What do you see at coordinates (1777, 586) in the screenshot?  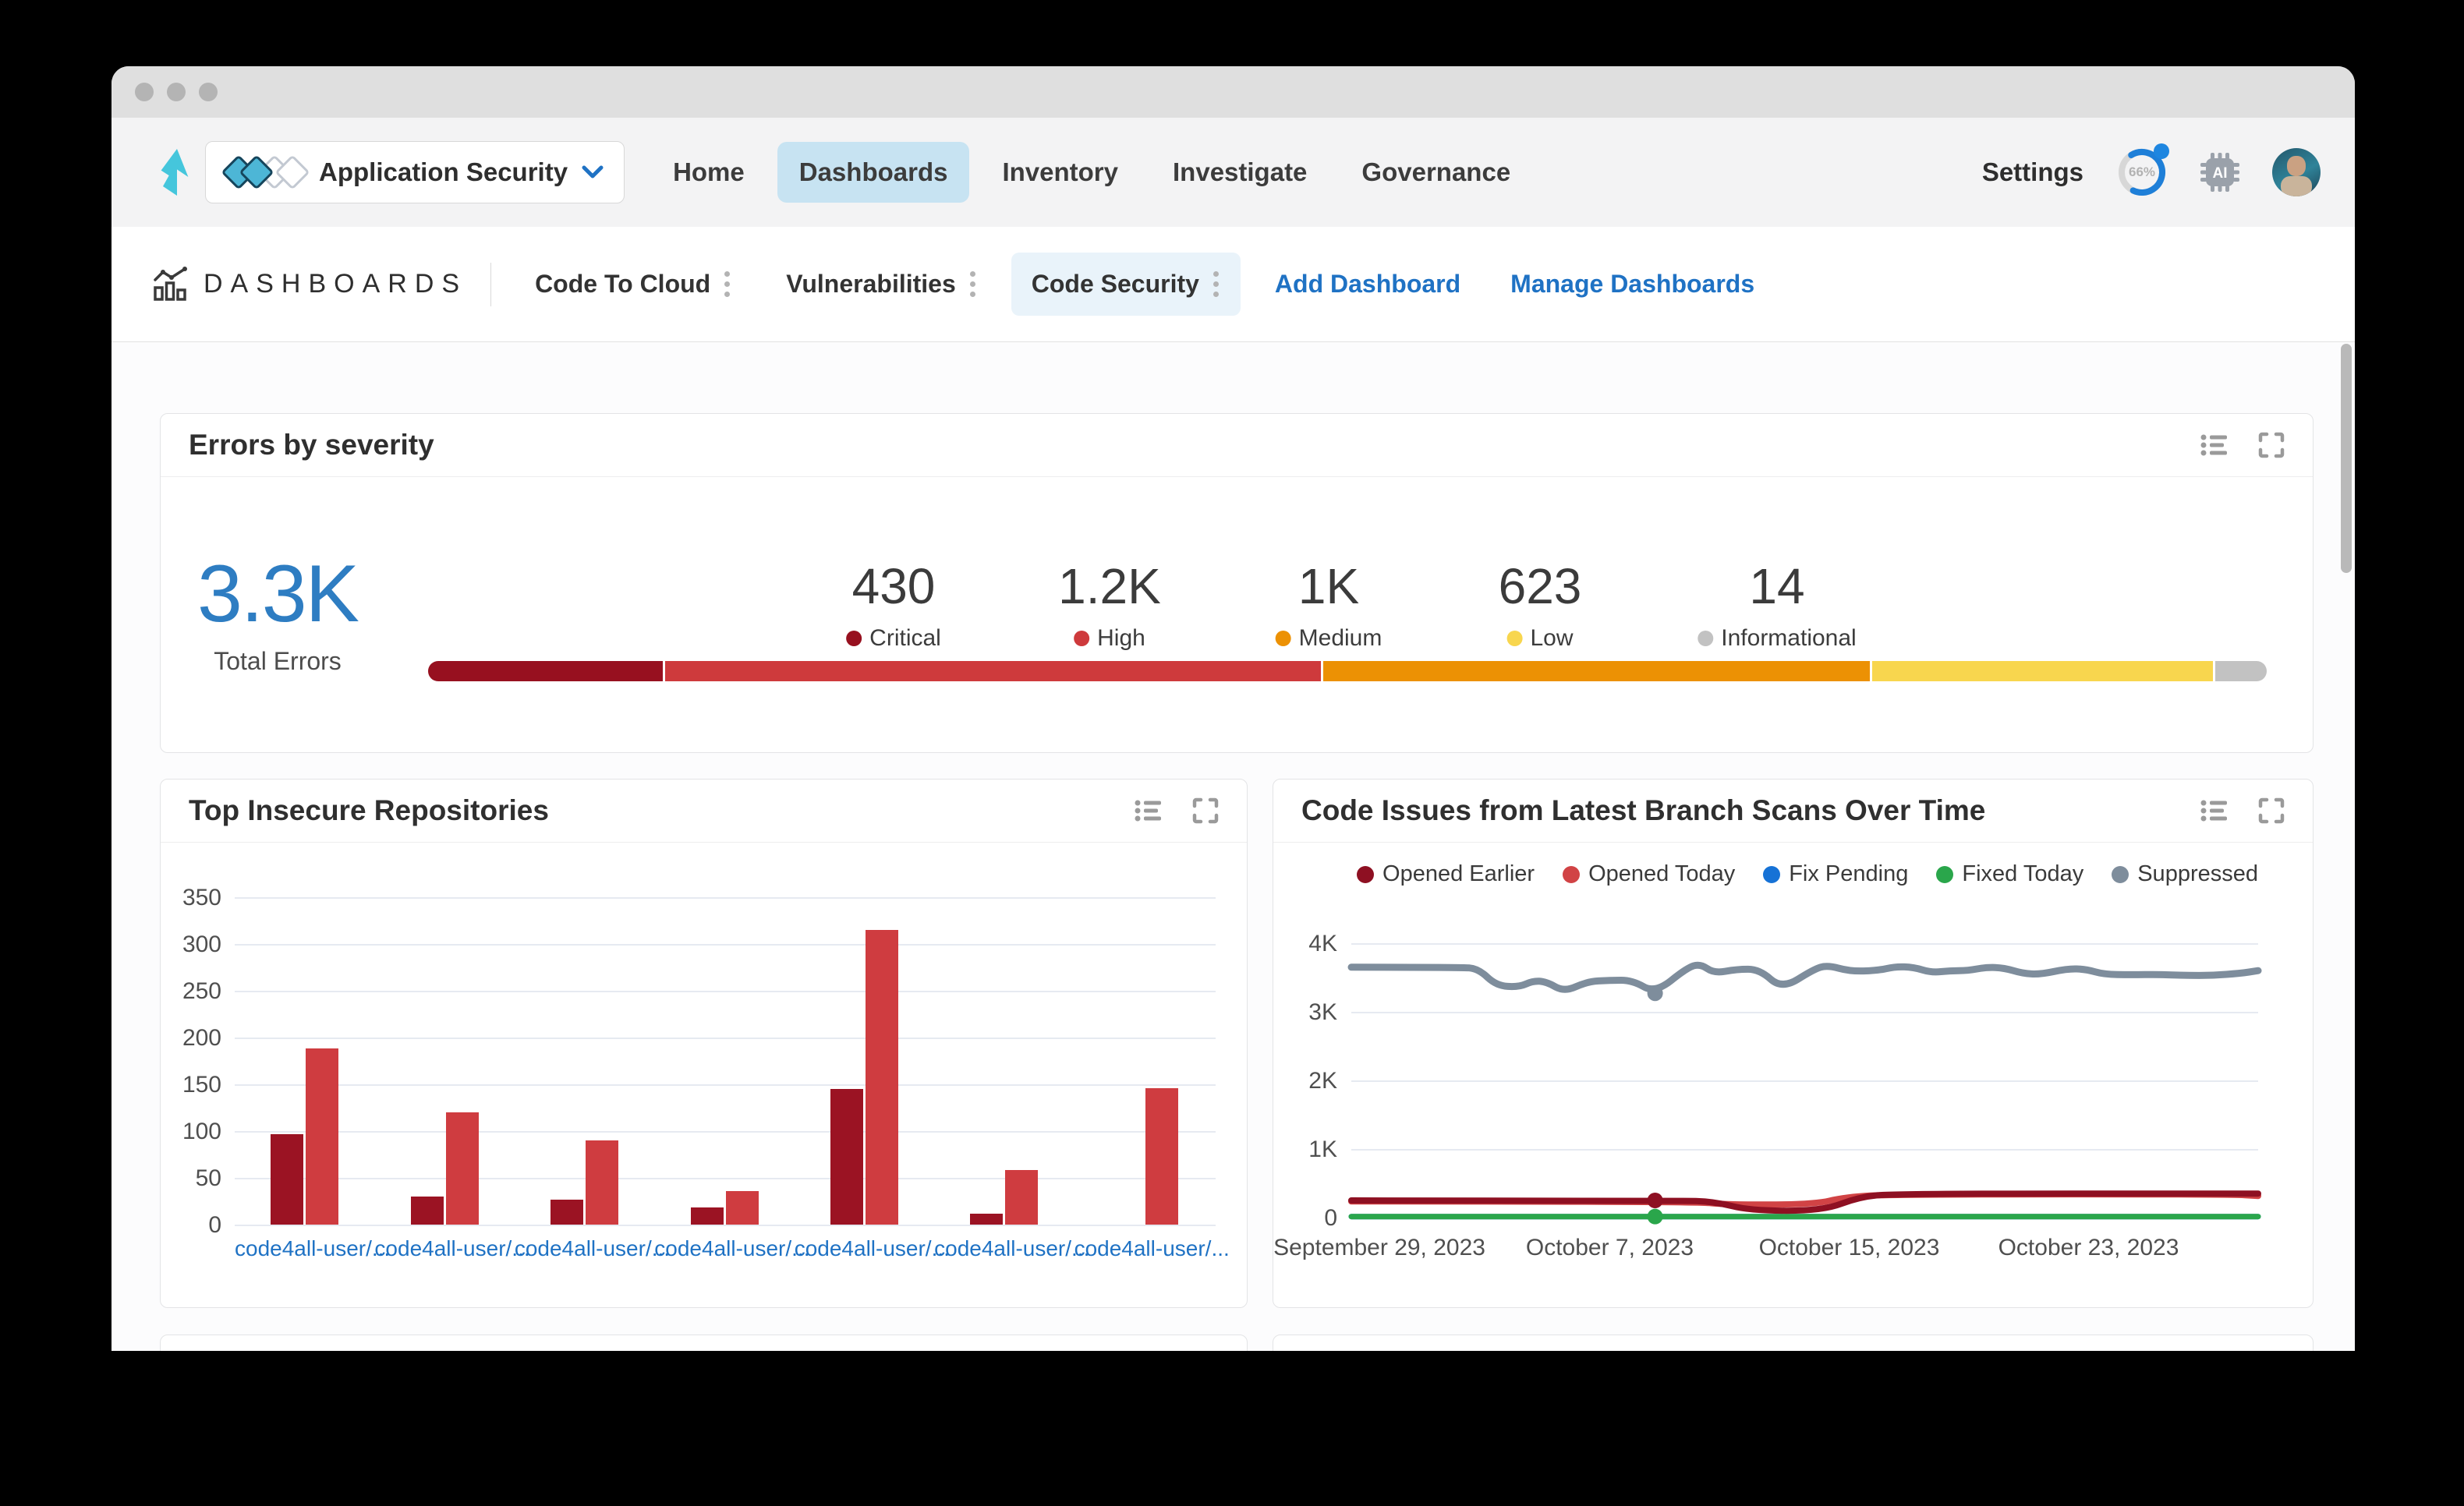 I see `severity-value: 14` at bounding box center [1777, 586].